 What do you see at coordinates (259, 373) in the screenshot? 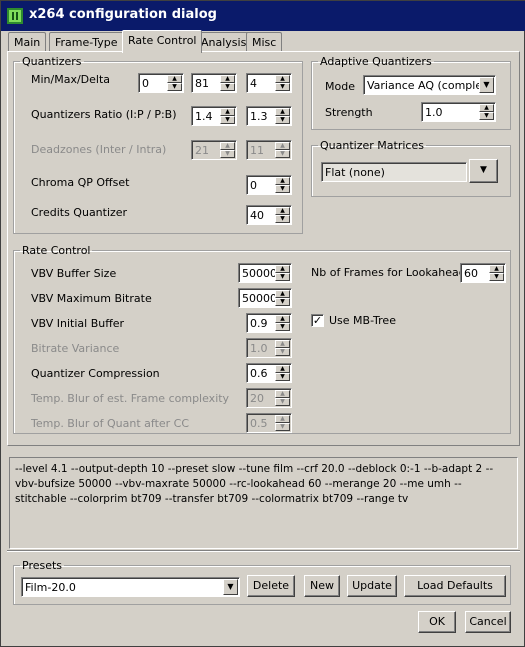
I see `quantizer-compression-value: 0.6` at bounding box center [259, 373].